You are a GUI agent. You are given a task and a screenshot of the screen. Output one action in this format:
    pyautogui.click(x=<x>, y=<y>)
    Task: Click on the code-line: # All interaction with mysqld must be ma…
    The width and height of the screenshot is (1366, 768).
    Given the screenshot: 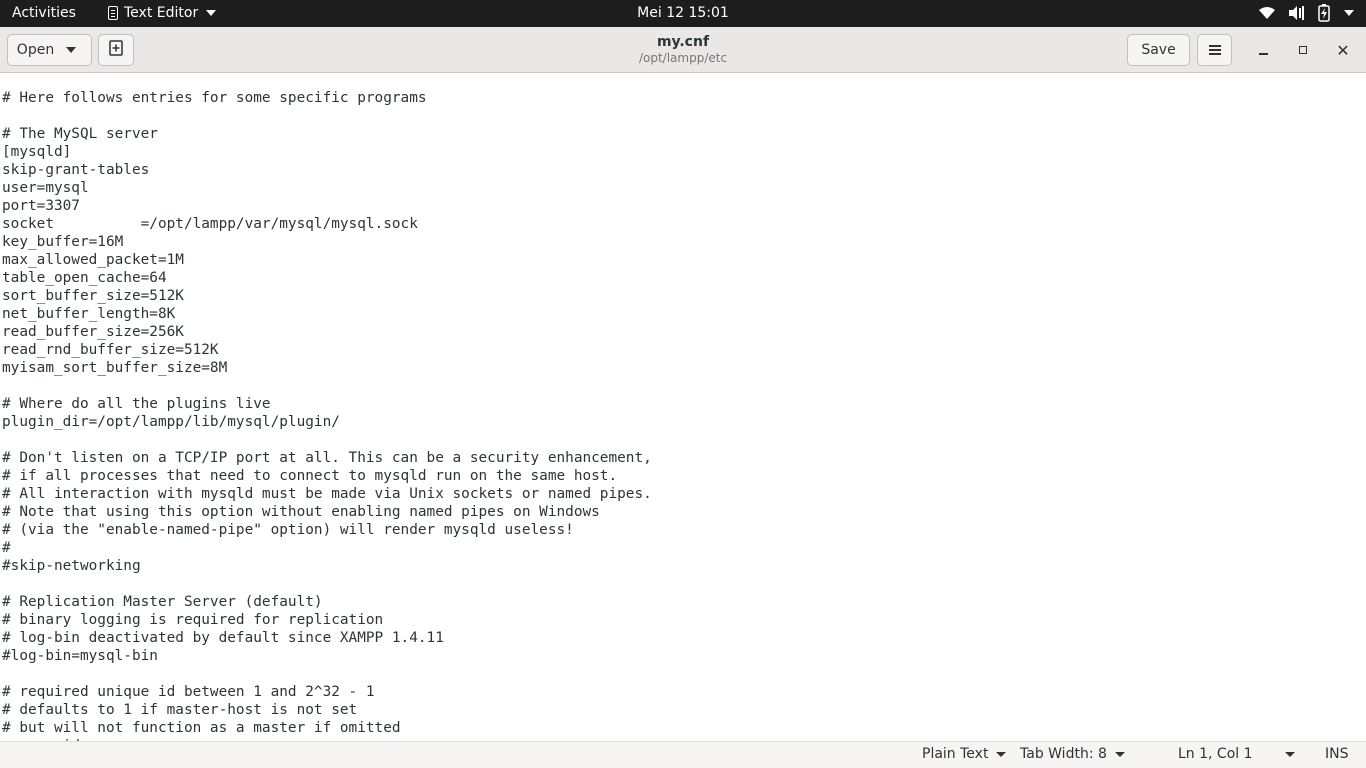 What is the action you would take?
    pyautogui.click(x=327, y=494)
    